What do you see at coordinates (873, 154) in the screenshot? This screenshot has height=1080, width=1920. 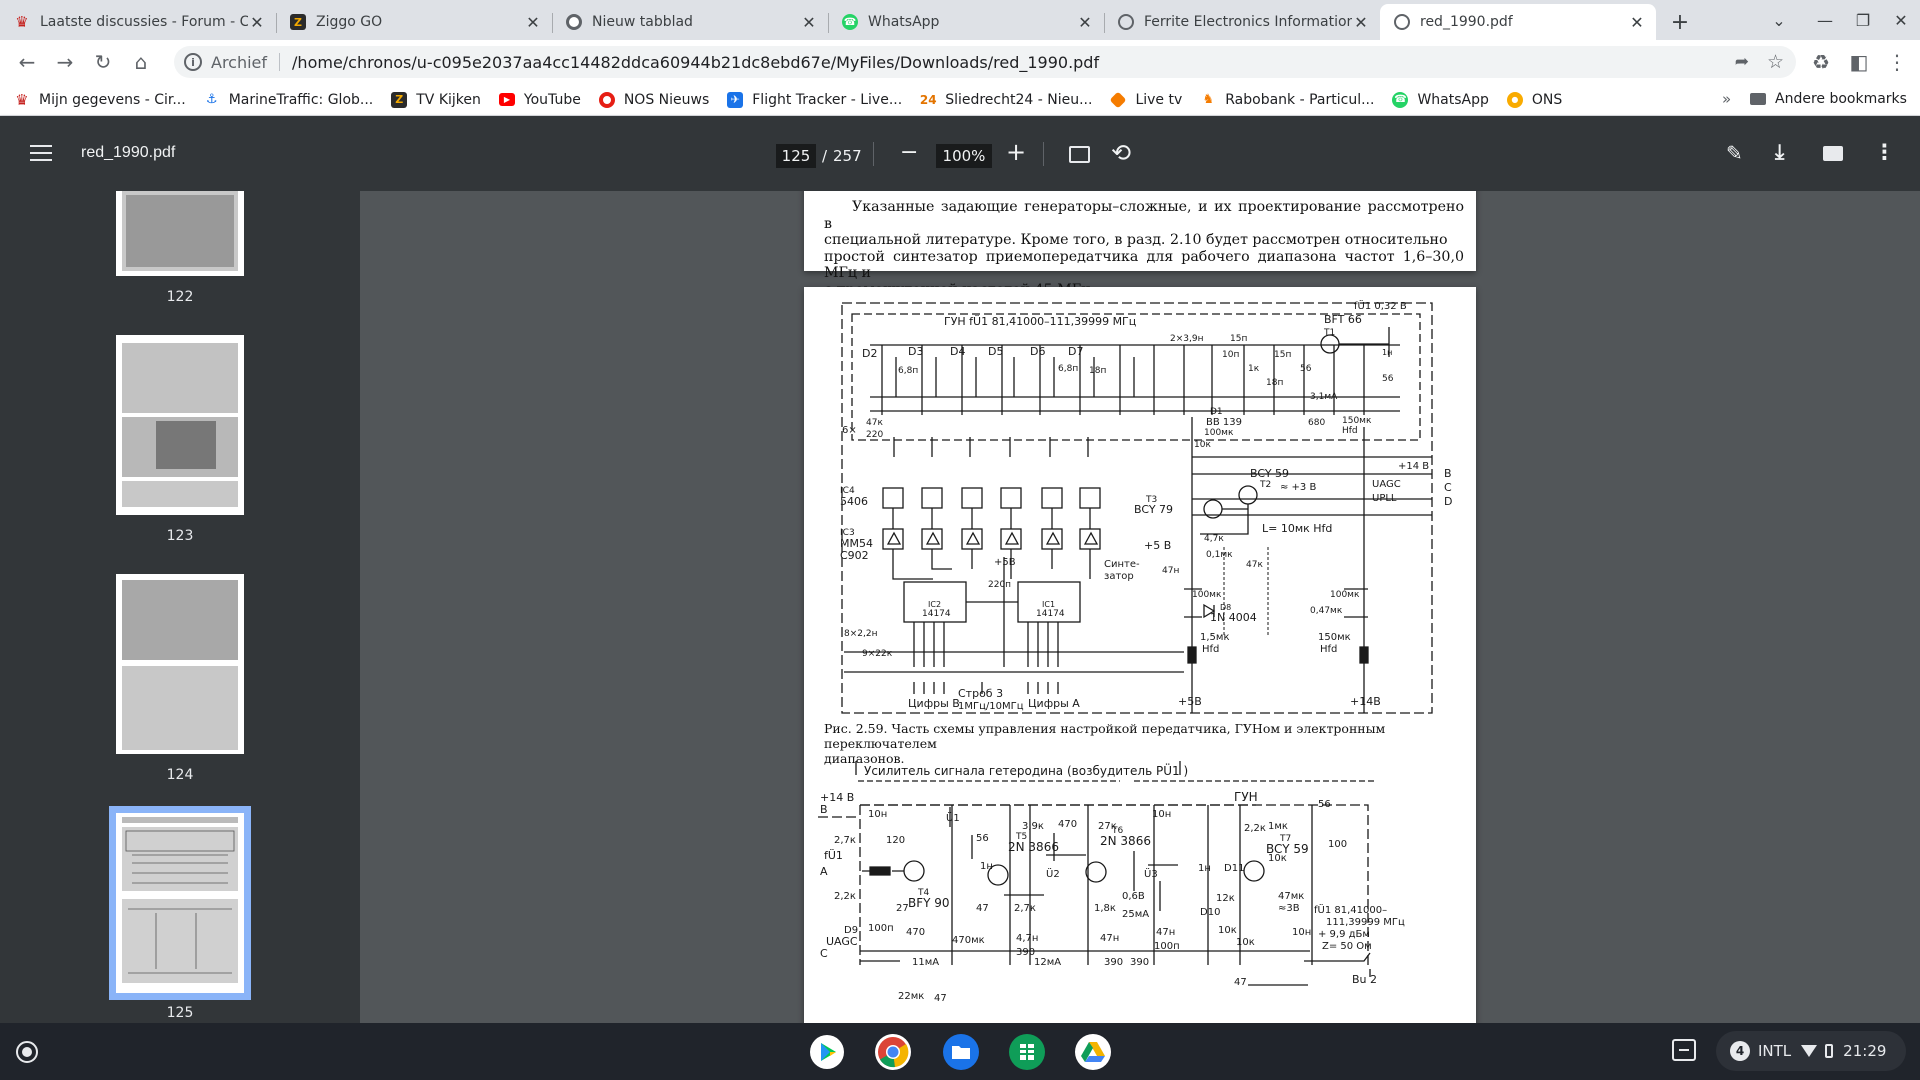 I see `toolbar-divider` at bounding box center [873, 154].